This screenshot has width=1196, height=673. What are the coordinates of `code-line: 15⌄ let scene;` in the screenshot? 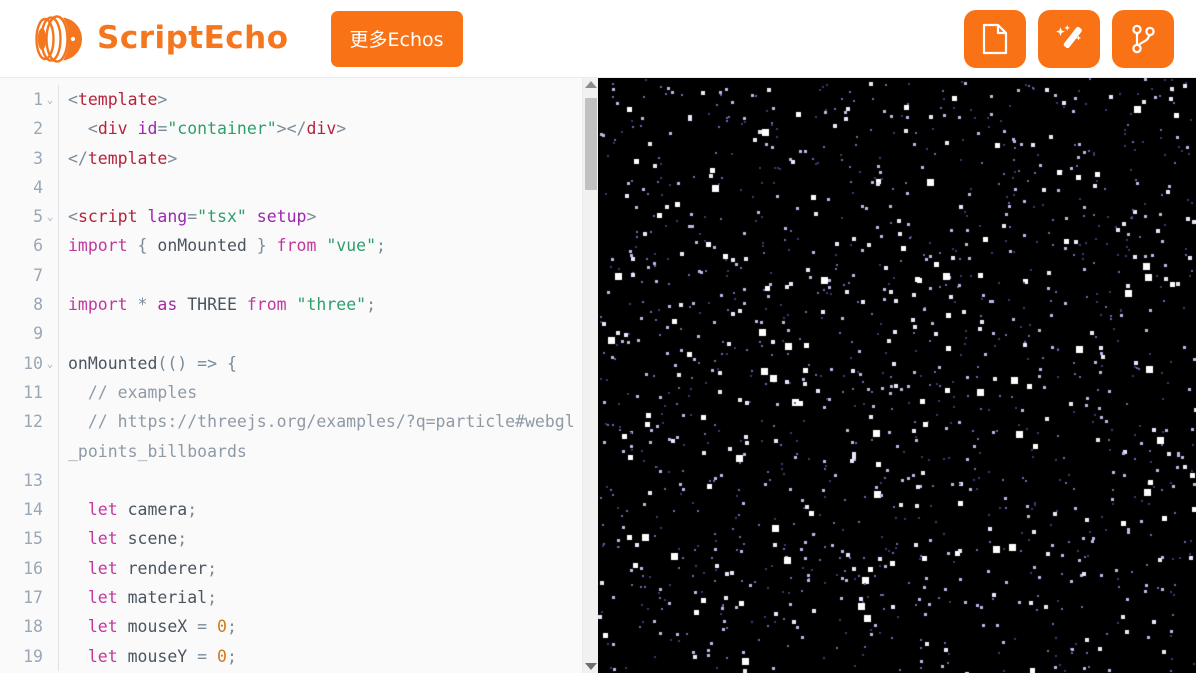 It's located at (291, 539).